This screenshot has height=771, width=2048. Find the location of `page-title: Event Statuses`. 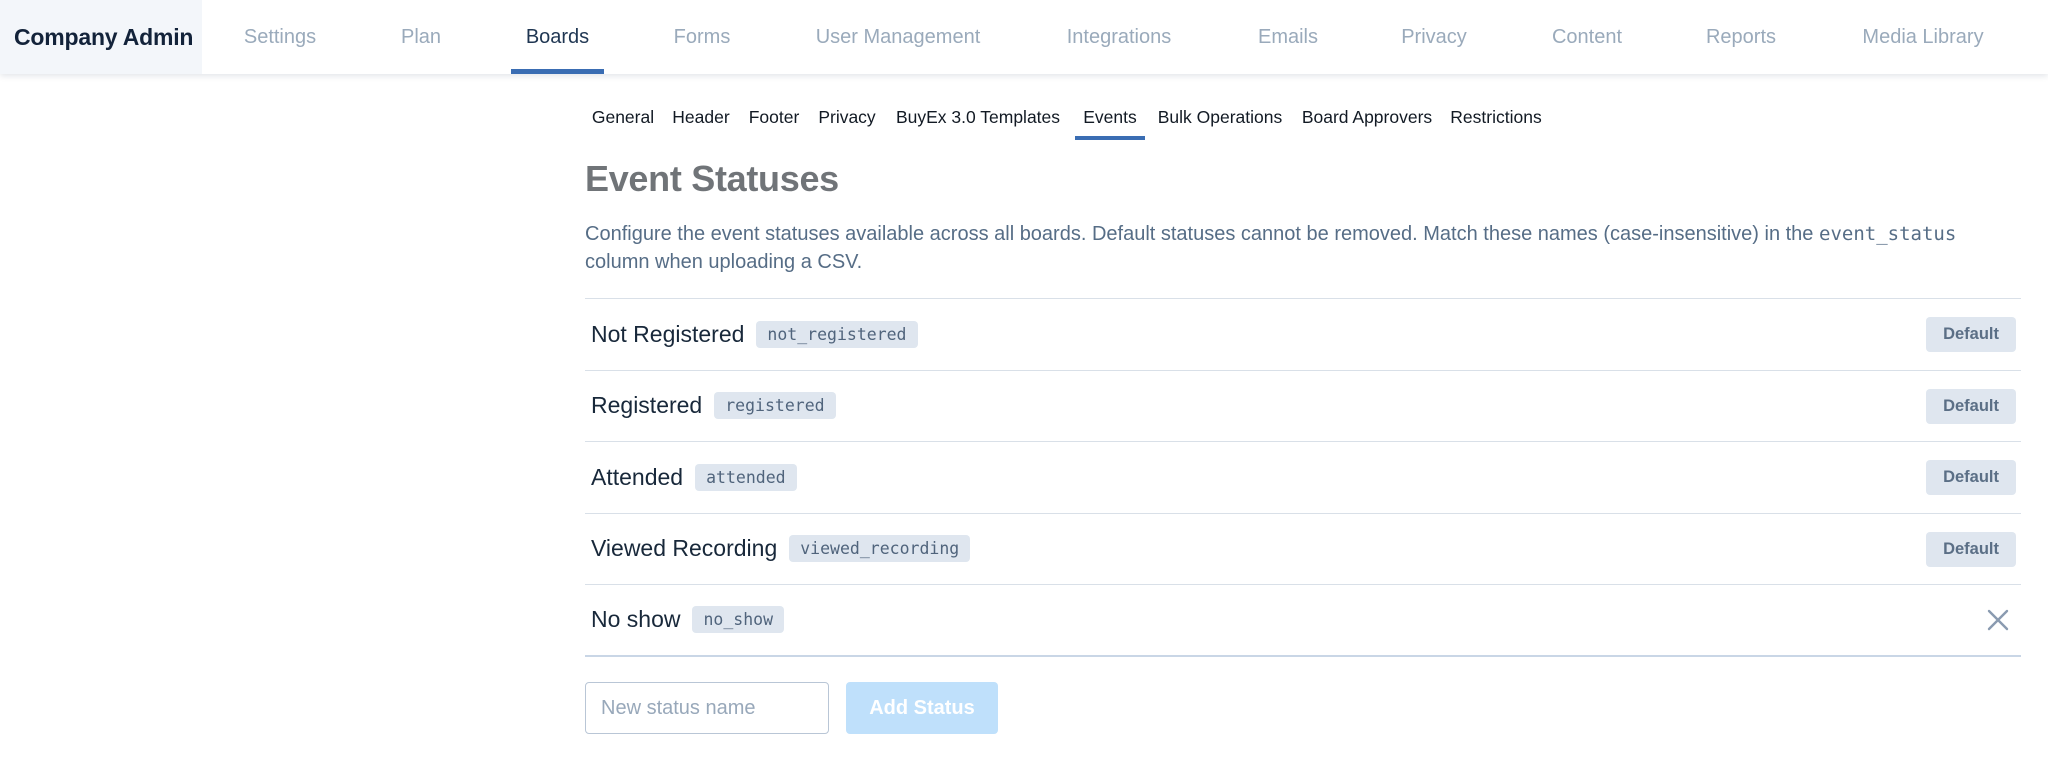

page-title: Event Statuses is located at coordinates (712, 178).